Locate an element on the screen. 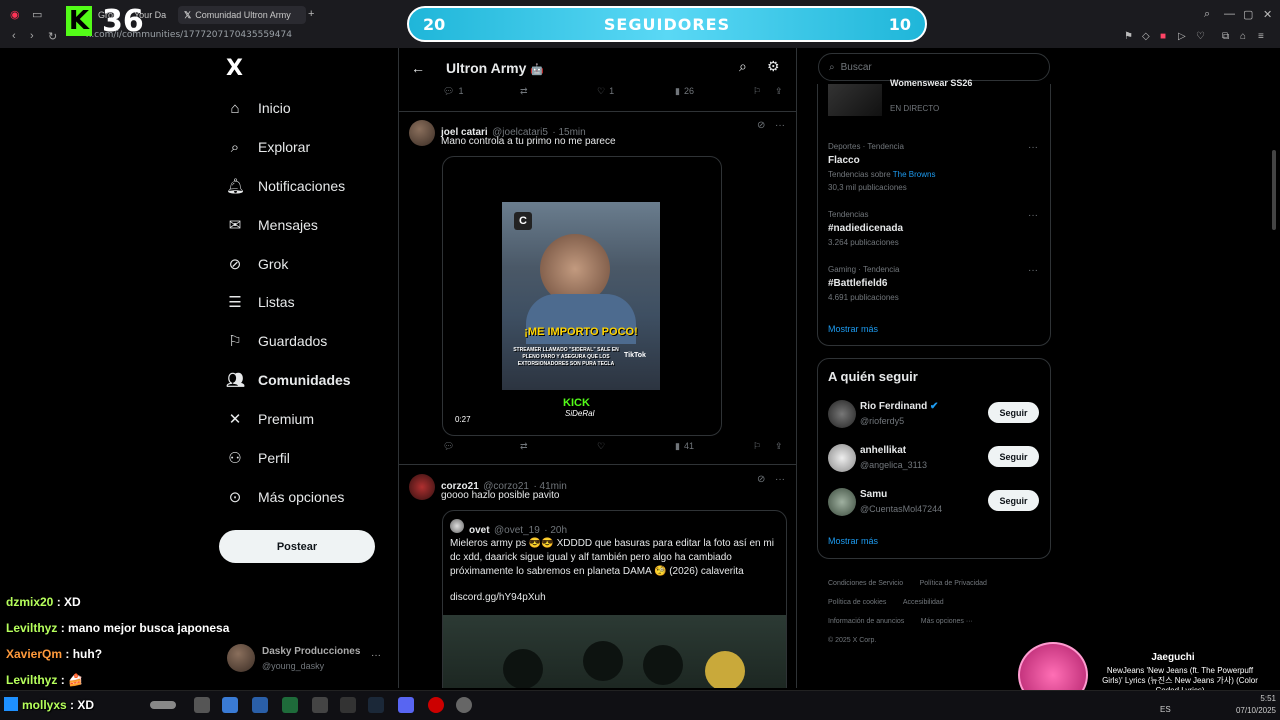 The width and height of the screenshot is (1280, 720). user-name: Samu is located at coordinates (873, 494).